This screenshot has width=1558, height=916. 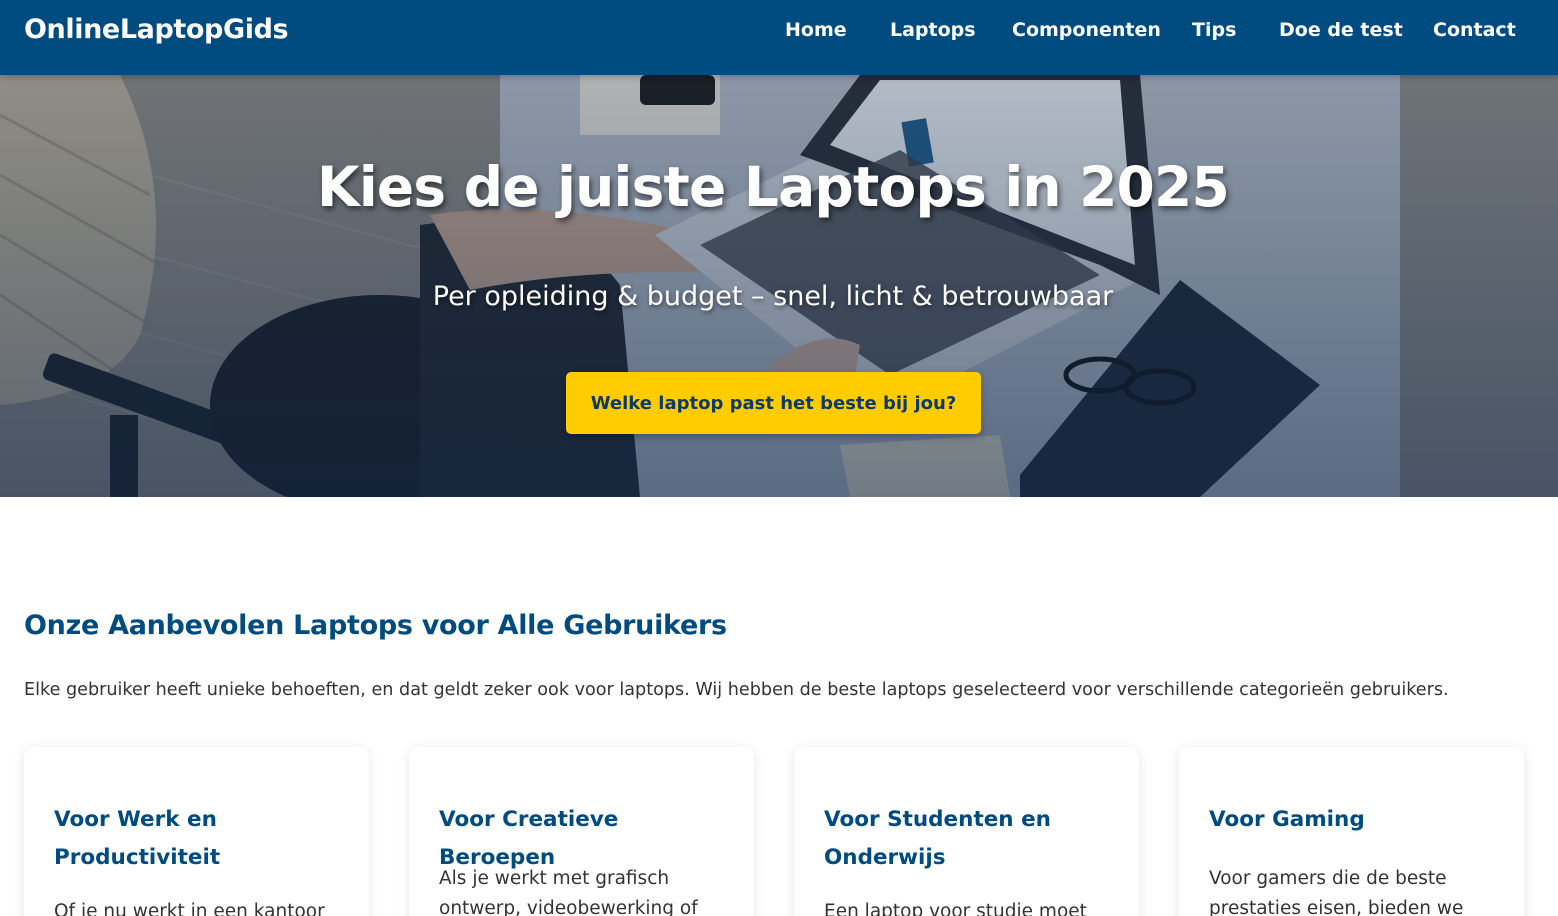 What do you see at coordinates (1474, 30) in the screenshot?
I see `nav-item-contact: Contact` at bounding box center [1474, 30].